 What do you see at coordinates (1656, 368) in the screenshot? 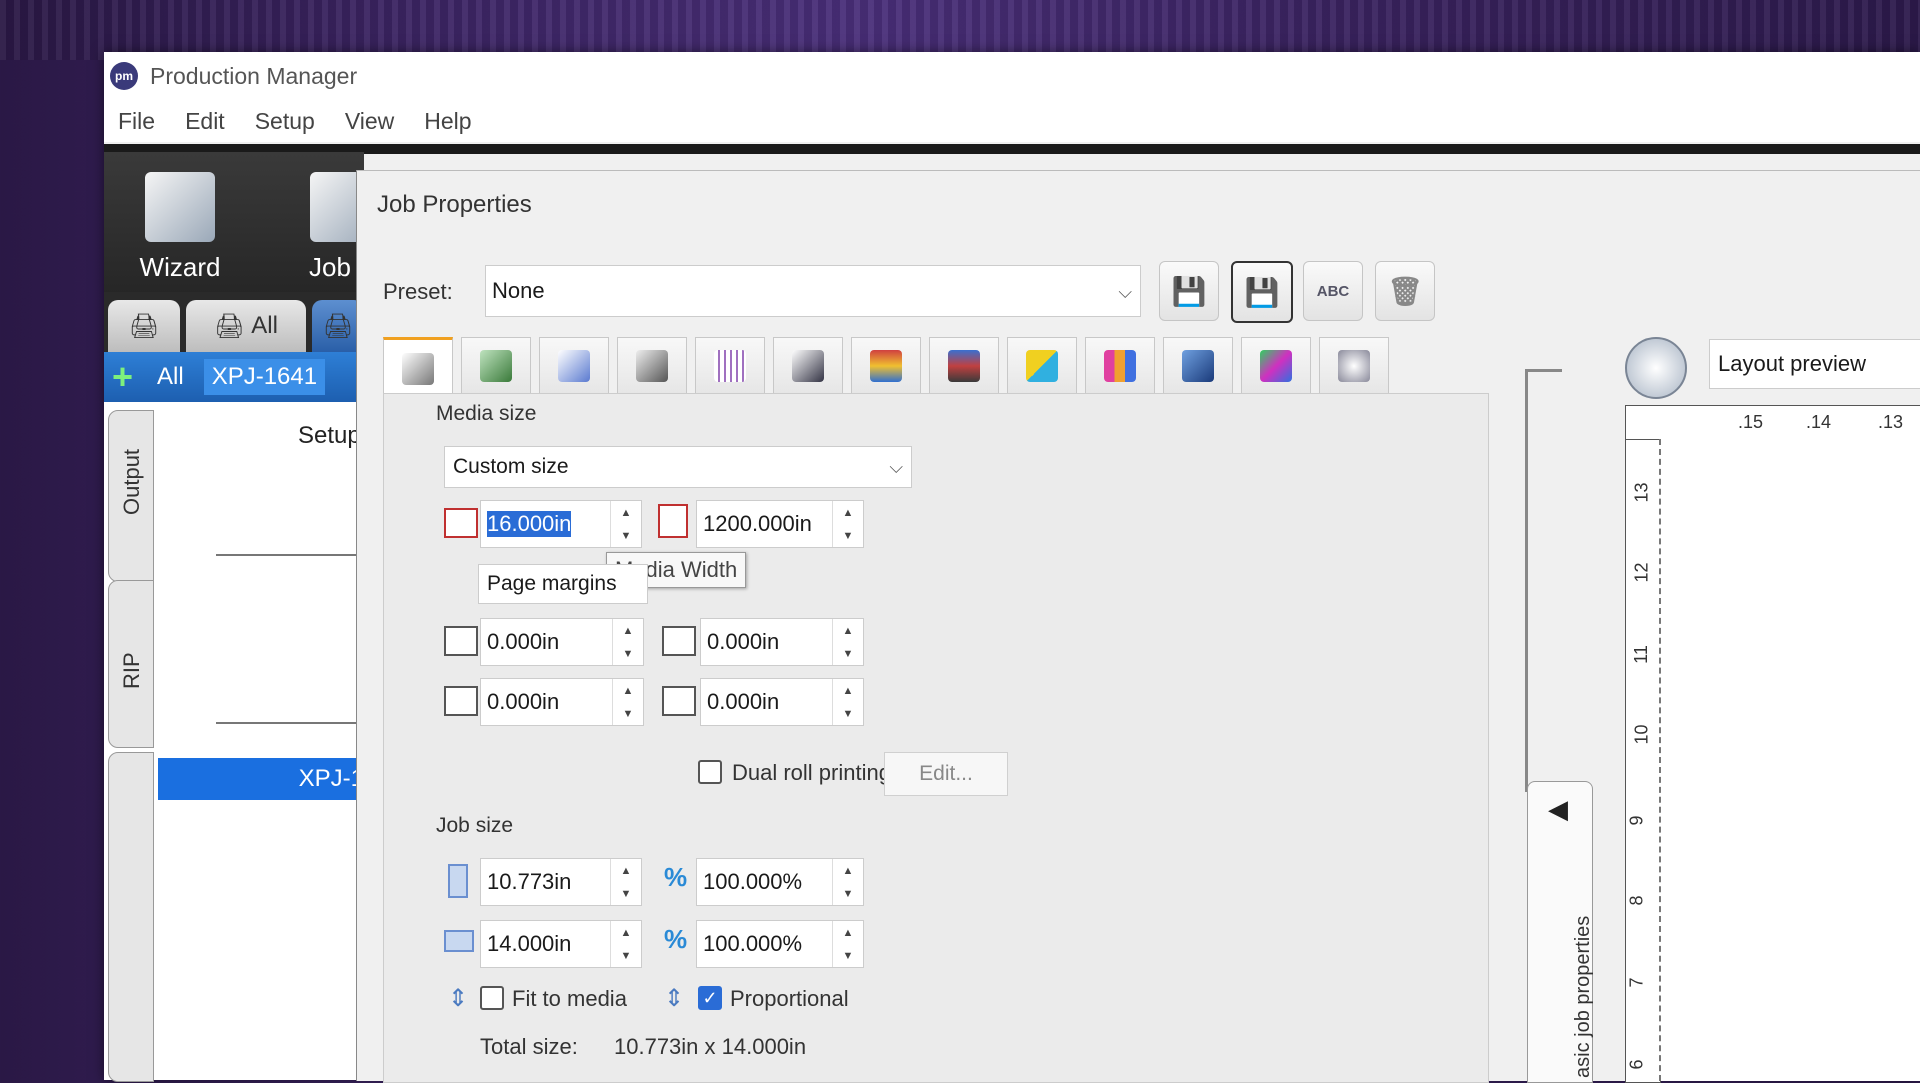
I see `preview-refresh-icon` at bounding box center [1656, 368].